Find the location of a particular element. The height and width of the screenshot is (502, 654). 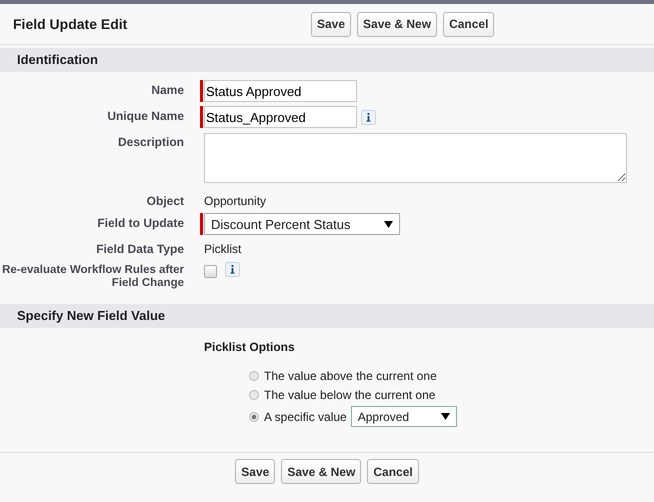

text-field: Status Approved is located at coordinates (280, 91).